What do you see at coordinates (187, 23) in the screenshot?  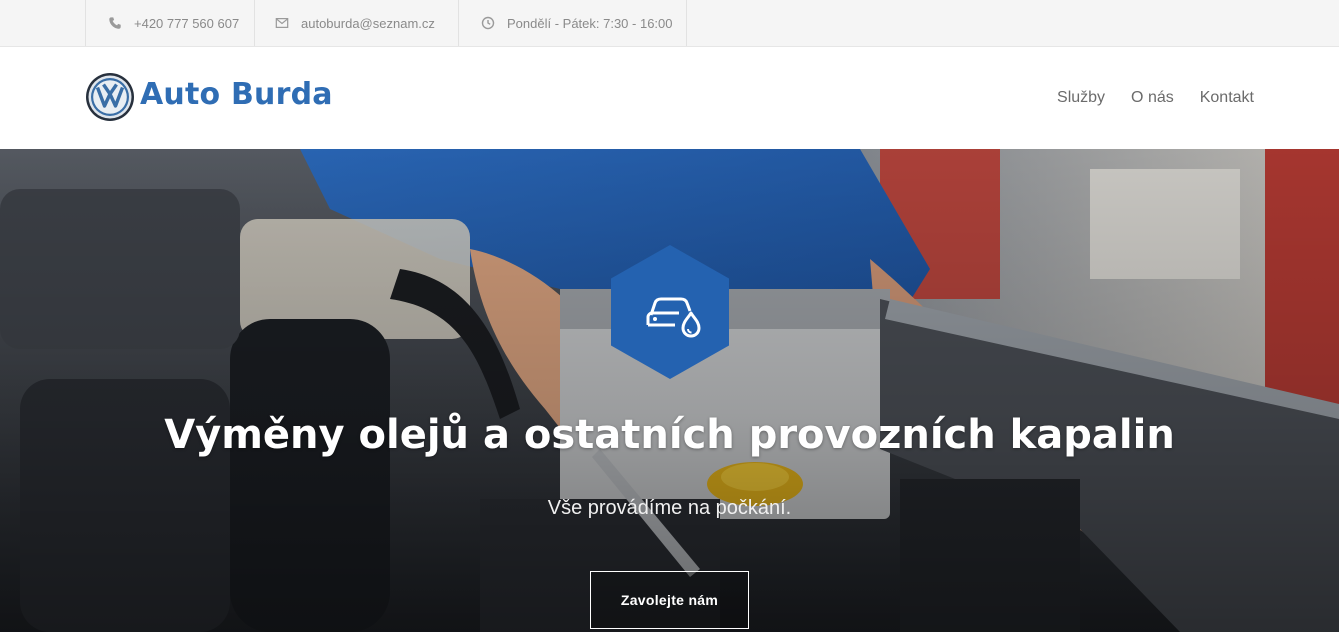 I see `phone-number: +420 777 560 607` at bounding box center [187, 23].